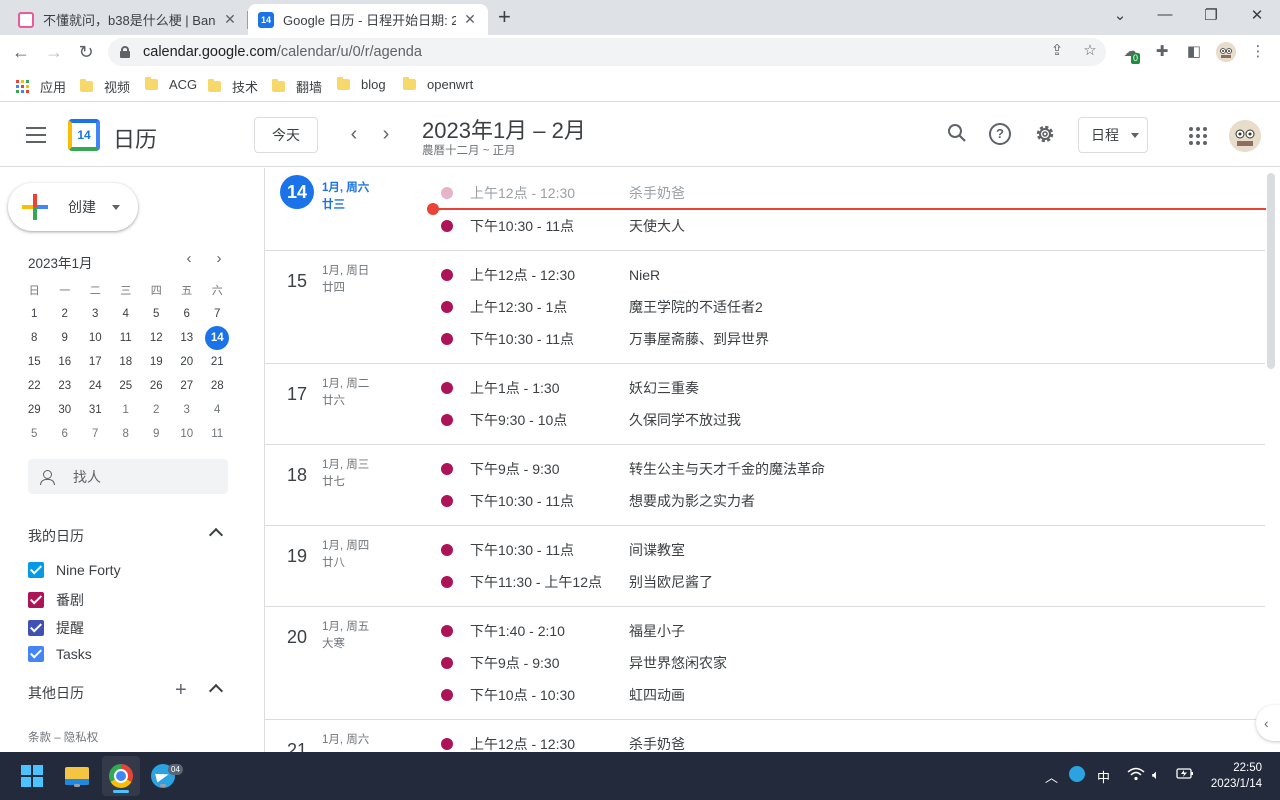 The height and width of the screenshot is (800, 1280). What do you see at coordinates (34, 362) in the screenshot?
I see `mini-calendar-day: 15` at bounding box center [34, 362].